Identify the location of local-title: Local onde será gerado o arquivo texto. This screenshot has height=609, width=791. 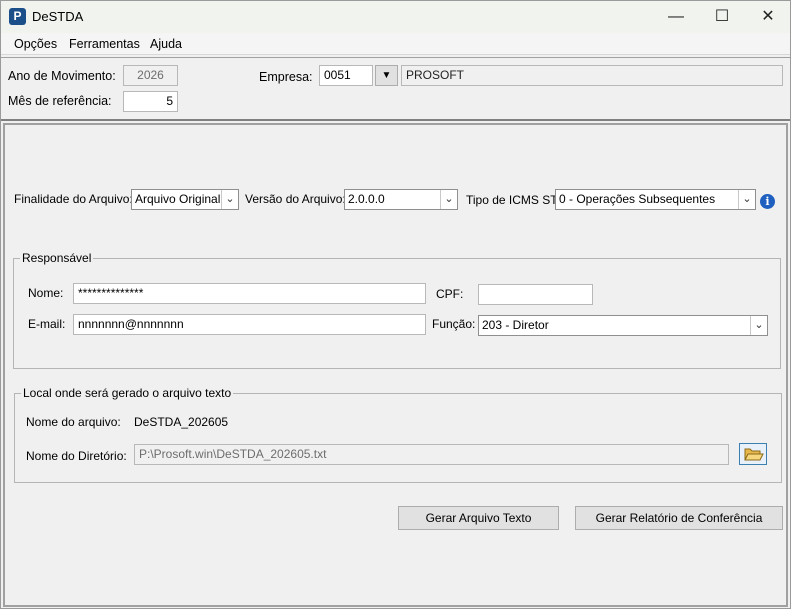
(127, 393).